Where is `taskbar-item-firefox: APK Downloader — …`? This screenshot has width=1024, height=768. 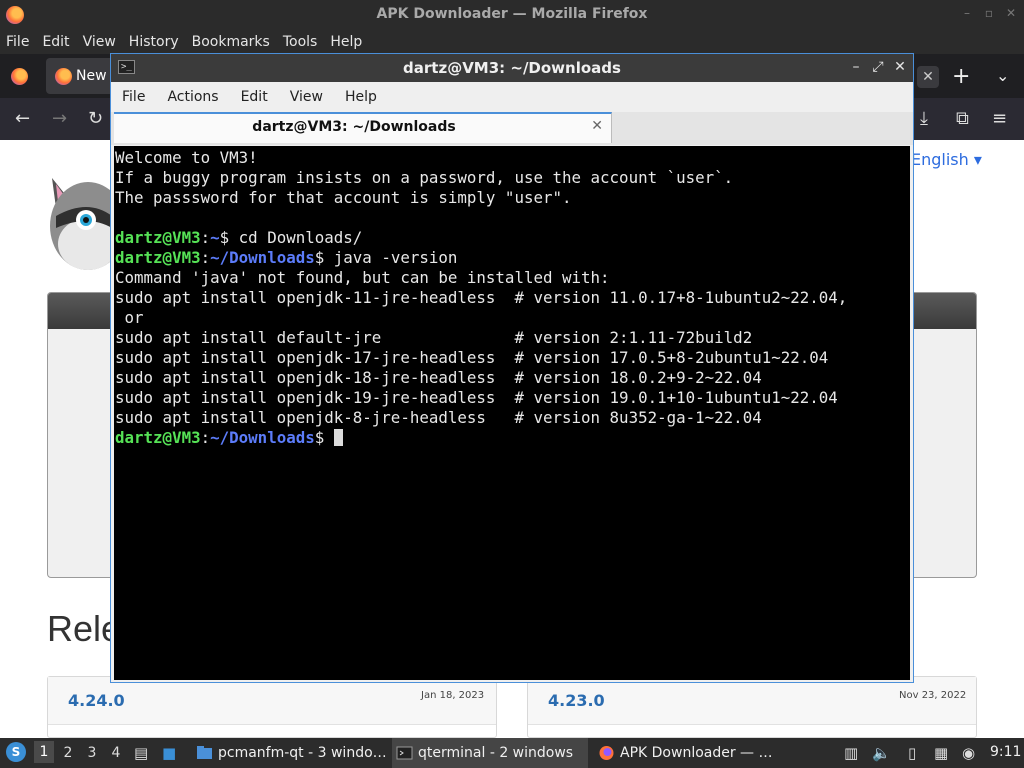 taskbar-item-firefox: APK Downloader — … is located at coordinates (692, 753).